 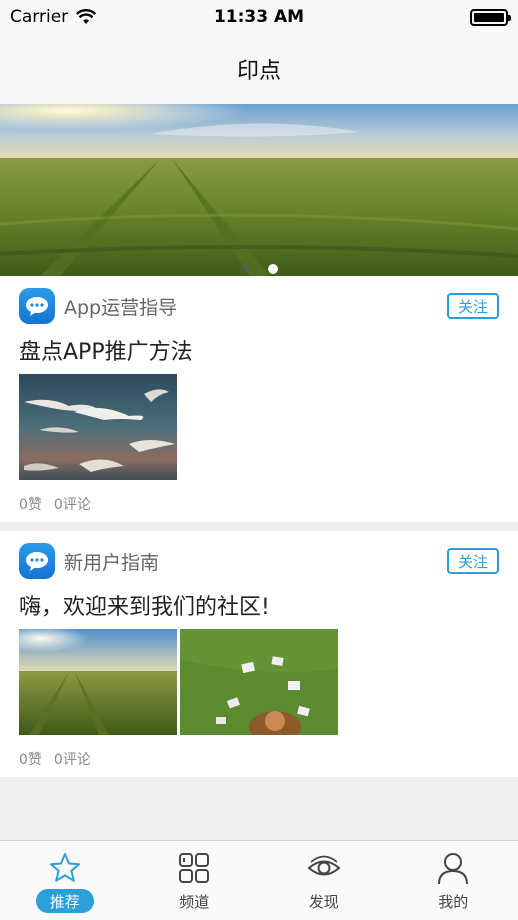 What do you see at coordinates (98, 427) in the screenshot?
I see `seagulls-image` at bounding box center [98, 427].